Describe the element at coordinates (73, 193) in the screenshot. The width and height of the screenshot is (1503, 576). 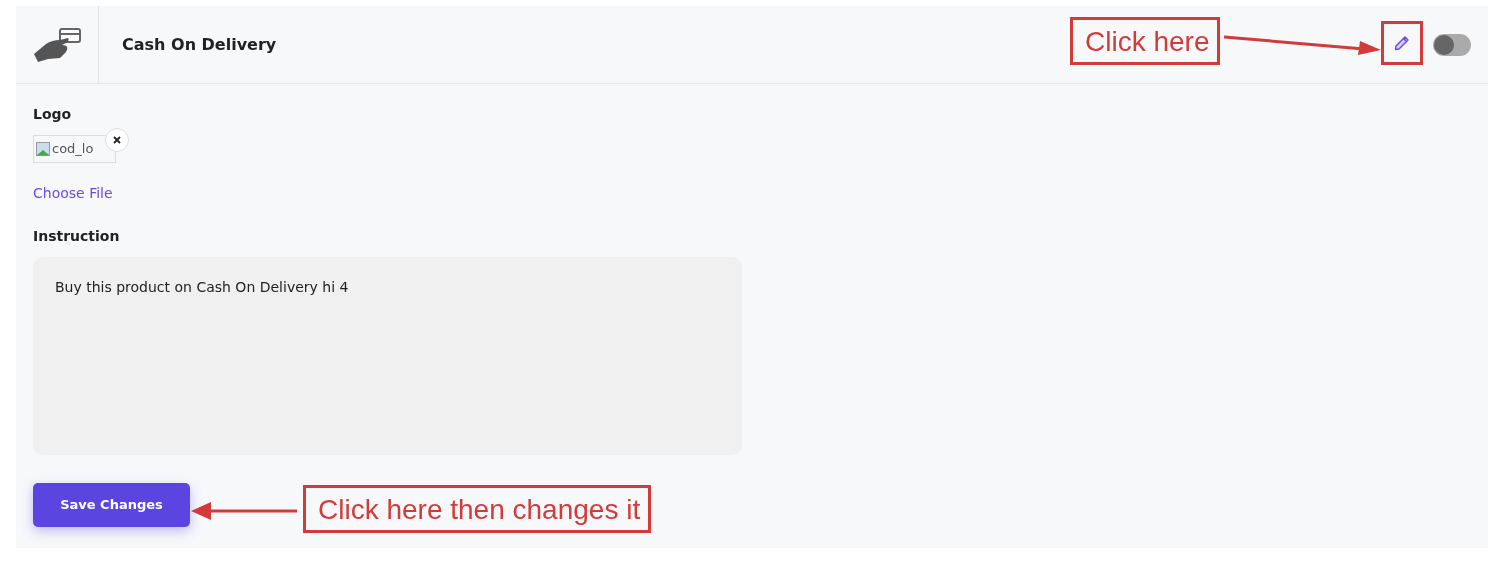
I see `choose-file-link: Choose File` at that location.